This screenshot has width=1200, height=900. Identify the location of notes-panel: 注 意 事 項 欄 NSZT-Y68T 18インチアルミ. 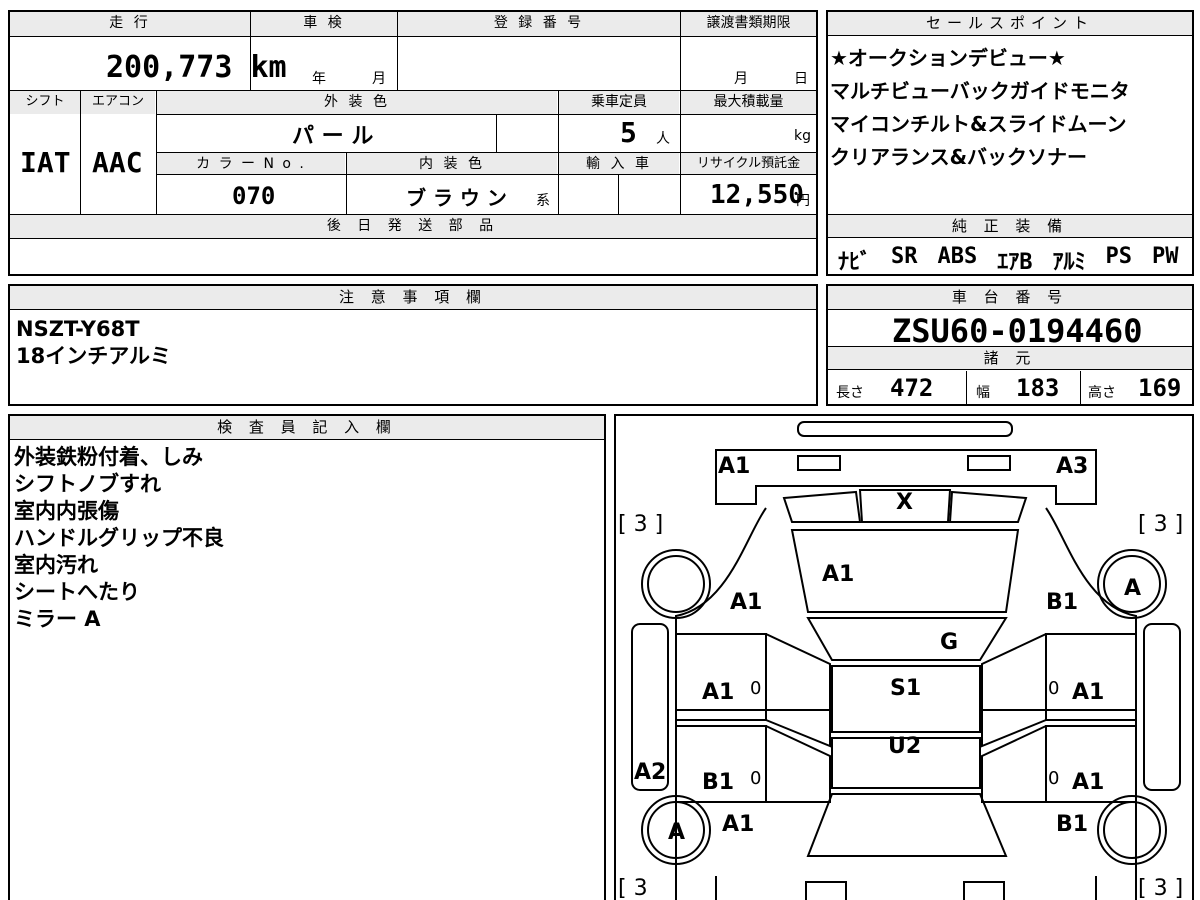
(413, 345).